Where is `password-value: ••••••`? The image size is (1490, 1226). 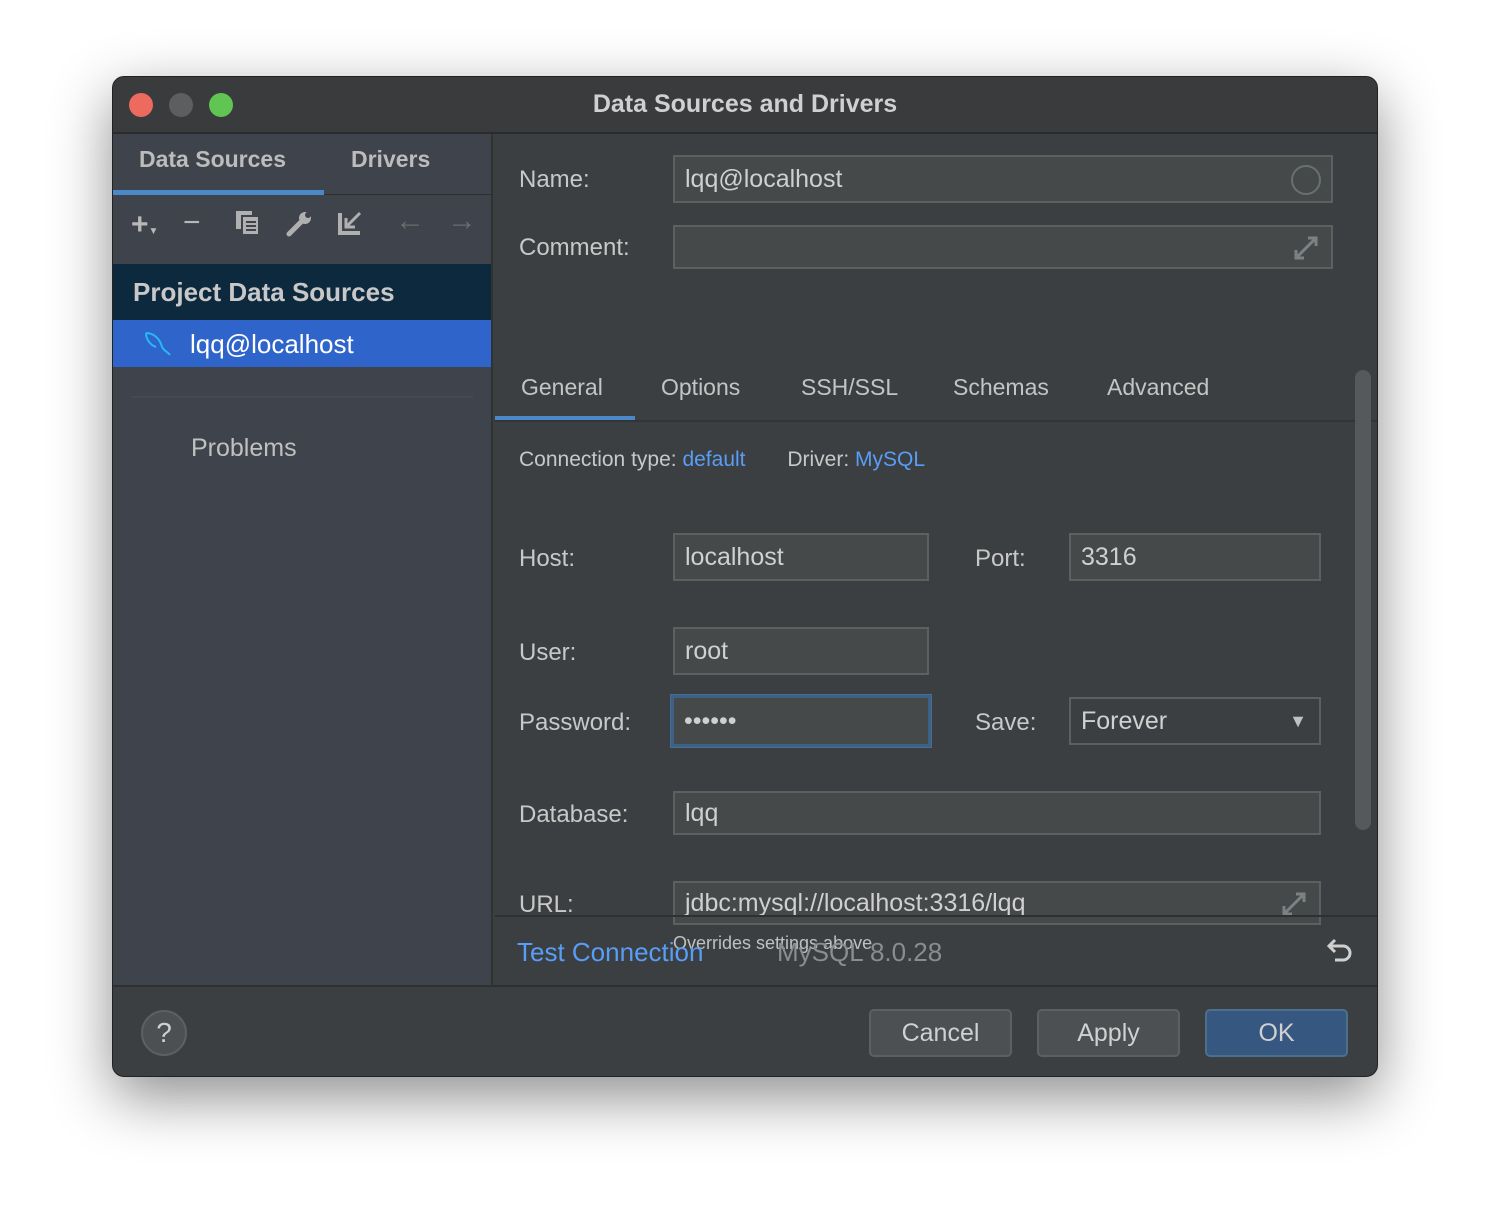
password-value: •••••• is located at coordinates (710, 720).